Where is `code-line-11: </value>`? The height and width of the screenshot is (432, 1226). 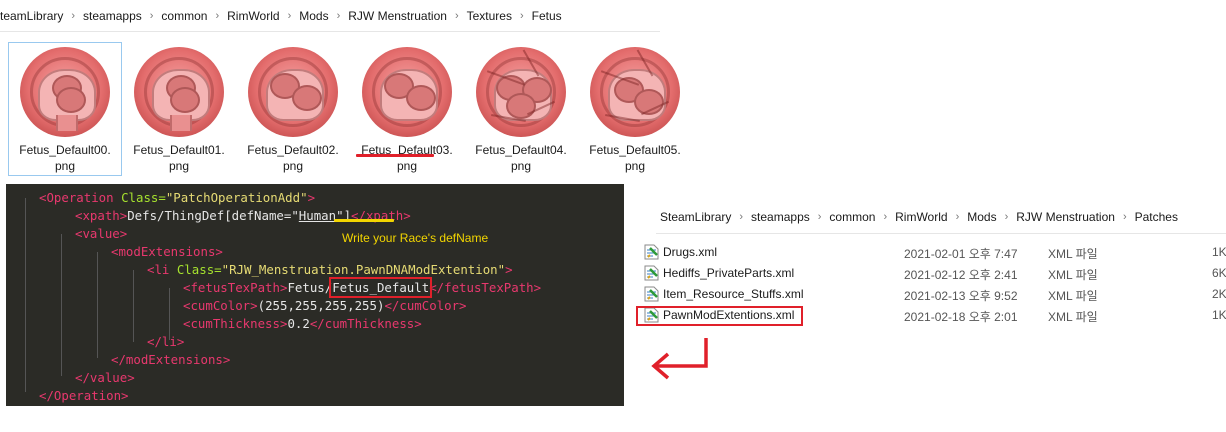
code-line-11: </value> is located at coordinates (105, 378).